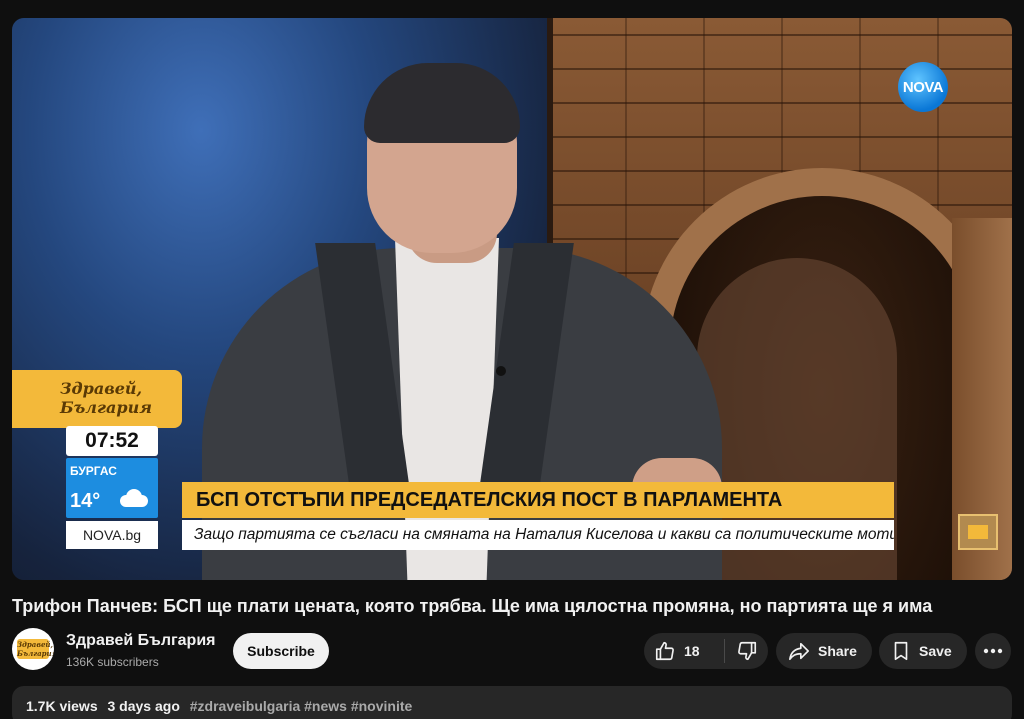 Image resolution: width=1024 pixels, height=719 pixels. What do you see at coordinates (935, 651) in the screenshot?
I see `save-label: Save` at bounding box center [935, 651].